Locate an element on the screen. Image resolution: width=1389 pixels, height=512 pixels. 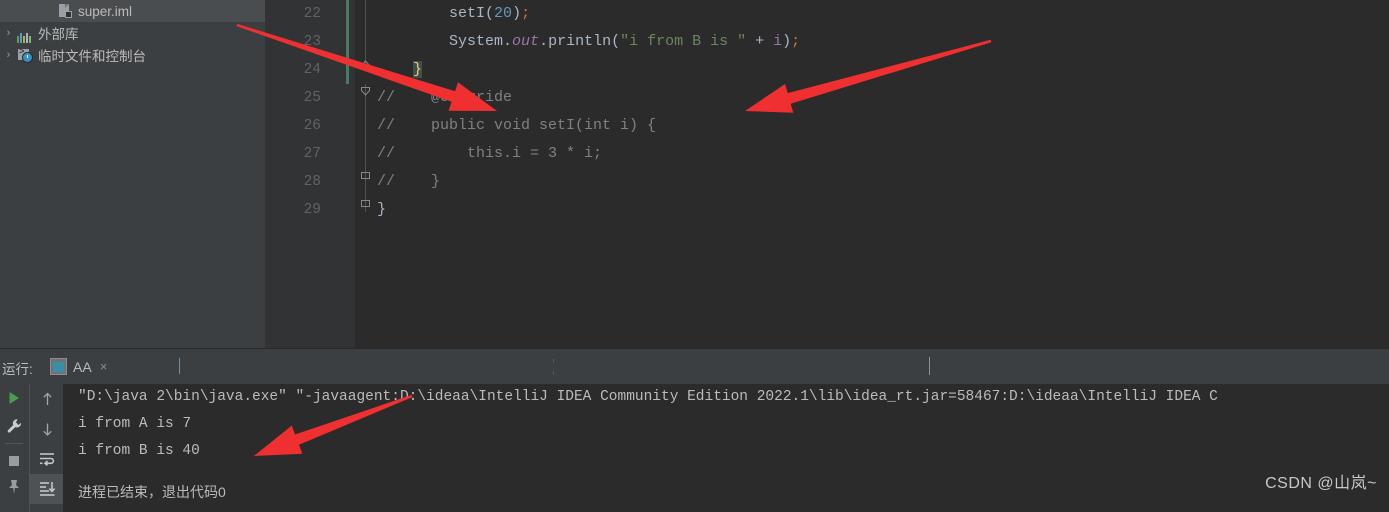
close-icon: × is located at coordinates (104, 366).